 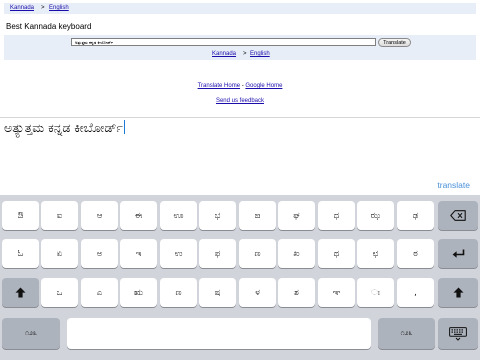 I want to click on numbers-key-left: ೧೨೩, so click(x=31, y=333).